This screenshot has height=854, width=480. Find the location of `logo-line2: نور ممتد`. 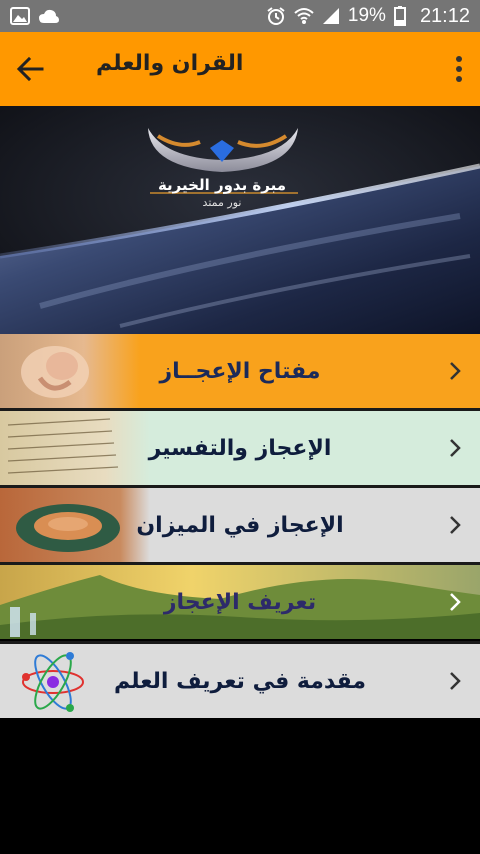

logo-line2: نور ممتد is located at coordinates (222, 202).